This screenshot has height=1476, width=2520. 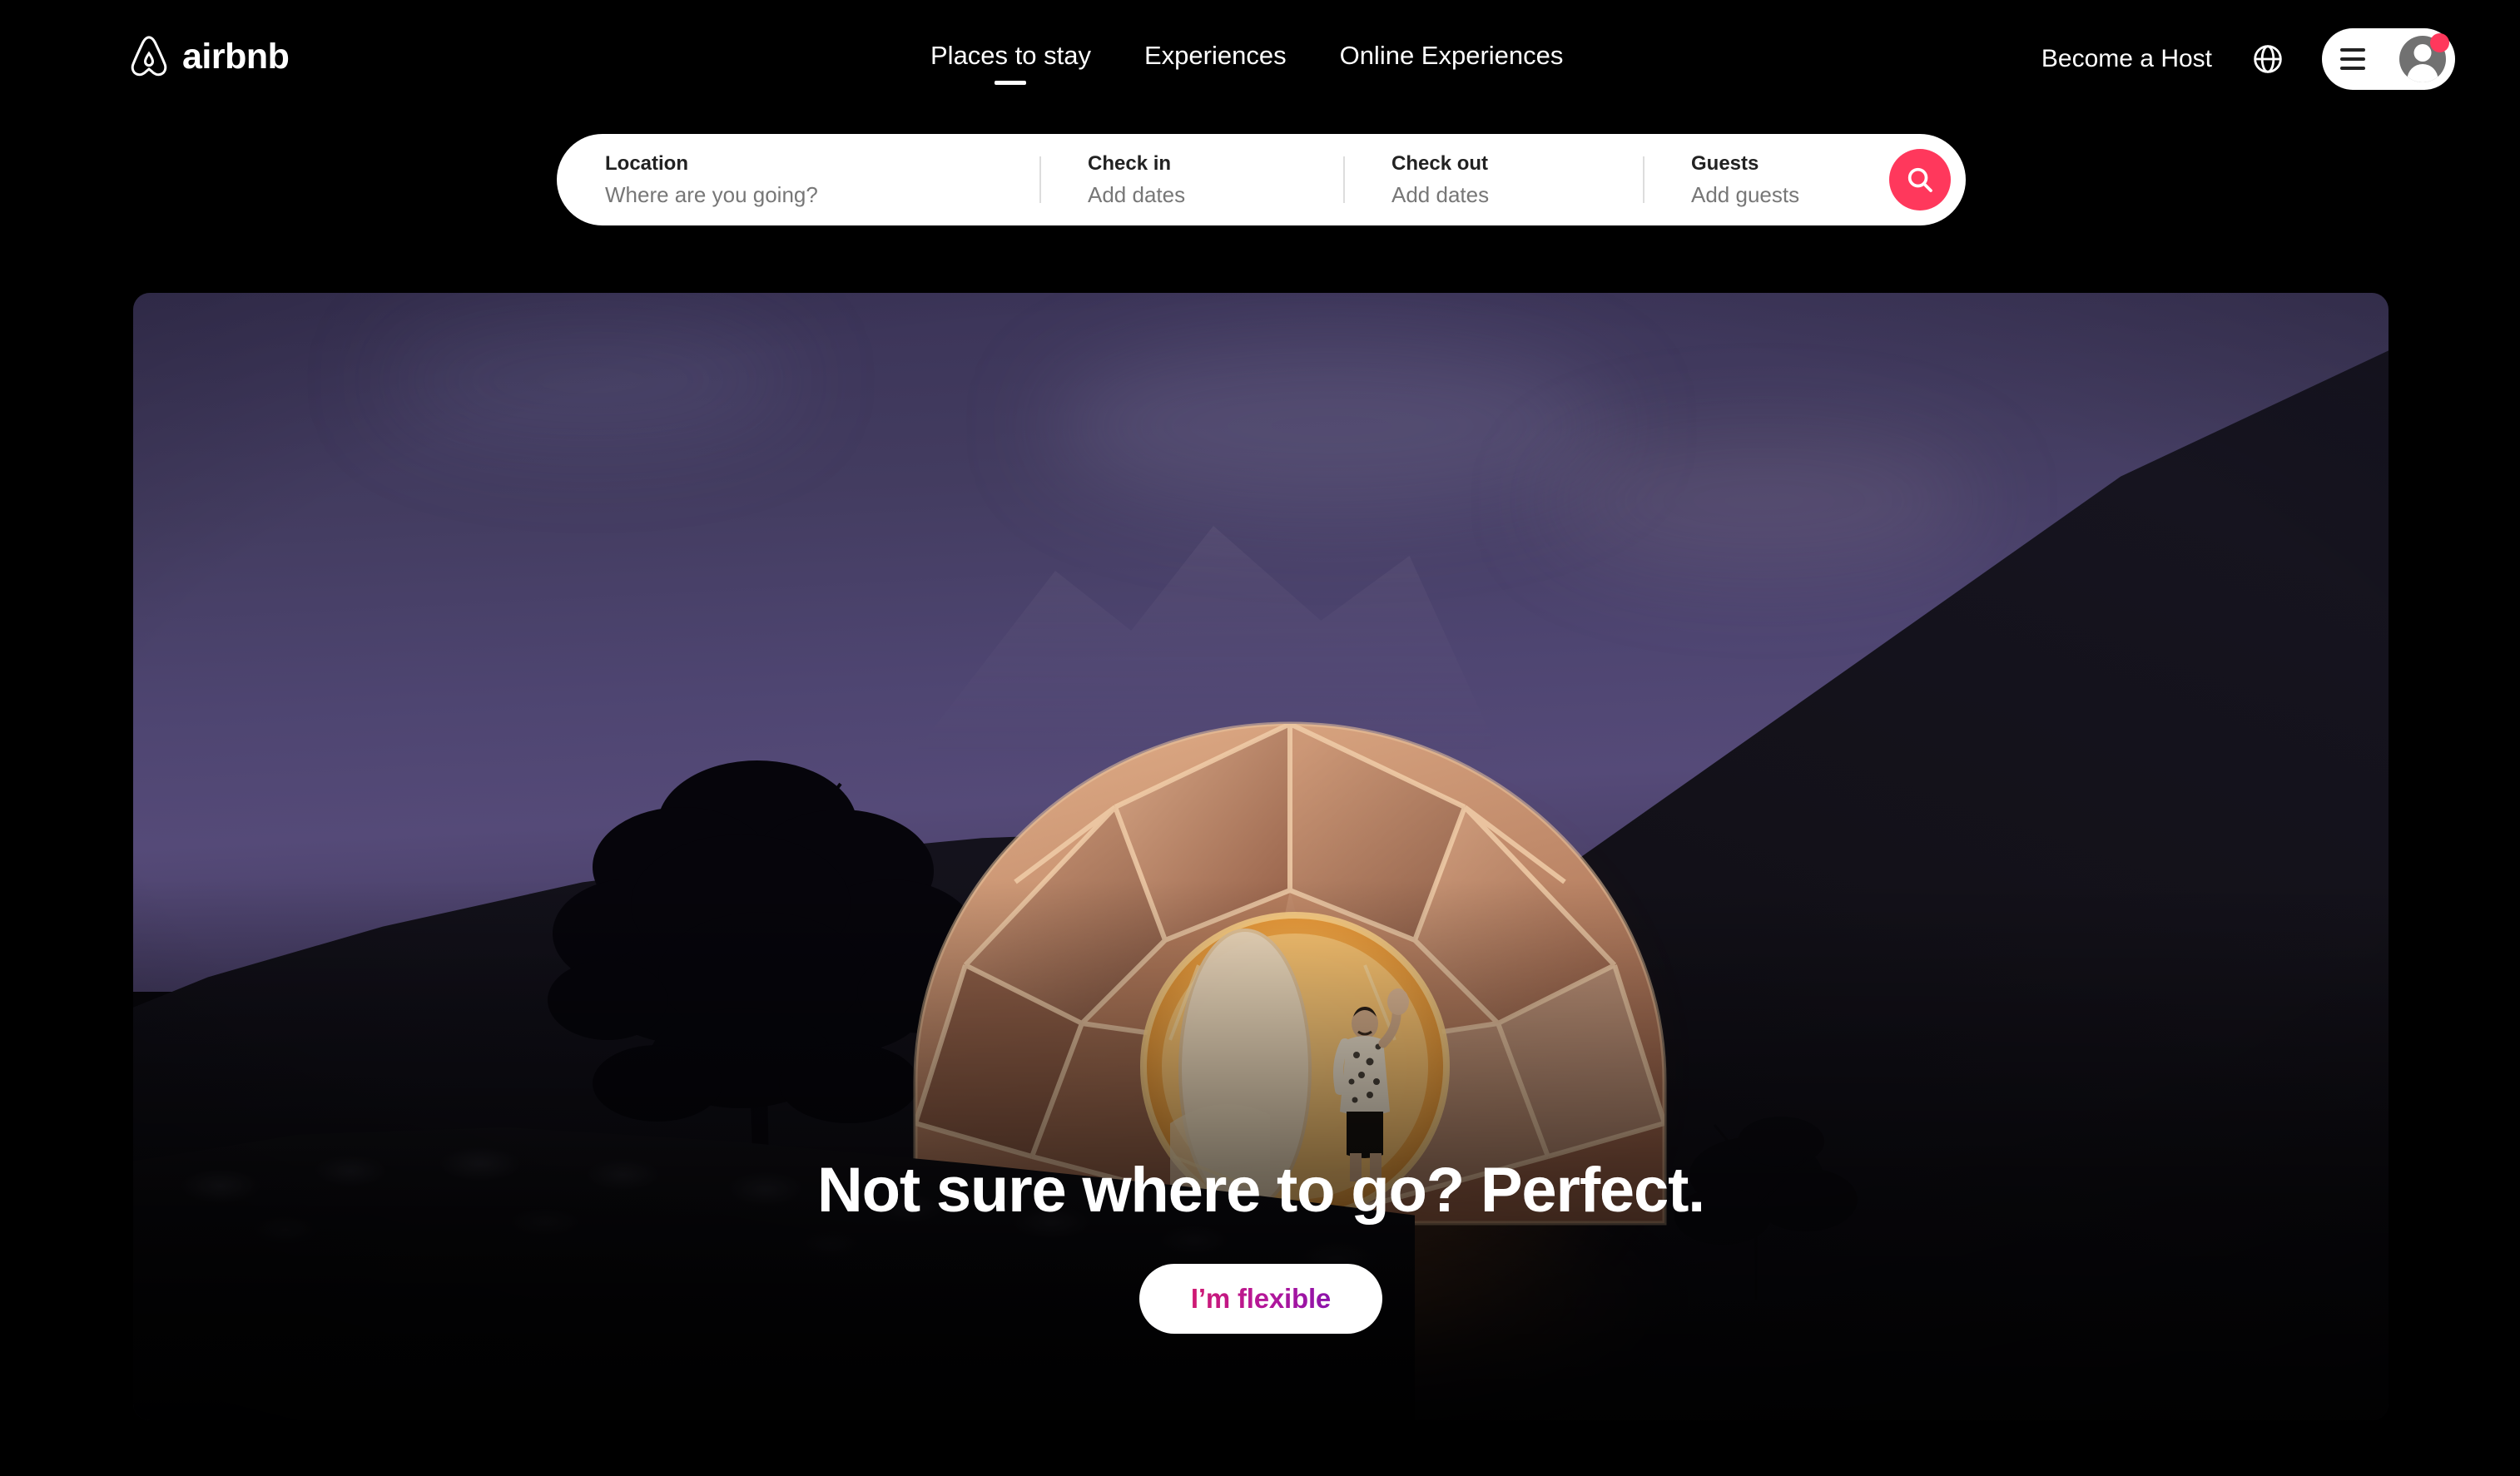 I want to click on airbnb-logo: airbnb, so click(x=209, y=56).